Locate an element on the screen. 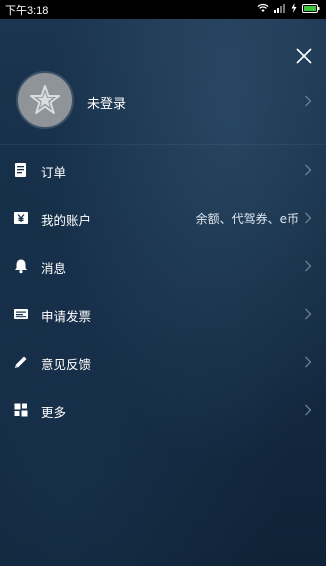  status-icons is located at coordinates (288, 8).